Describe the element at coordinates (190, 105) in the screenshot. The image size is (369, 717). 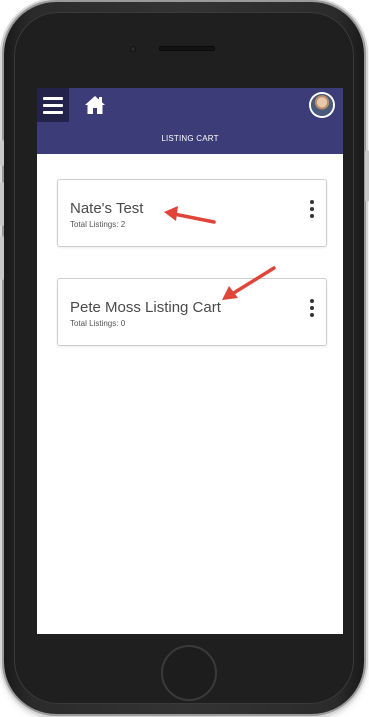
I see `top-nav-bar` at that location.